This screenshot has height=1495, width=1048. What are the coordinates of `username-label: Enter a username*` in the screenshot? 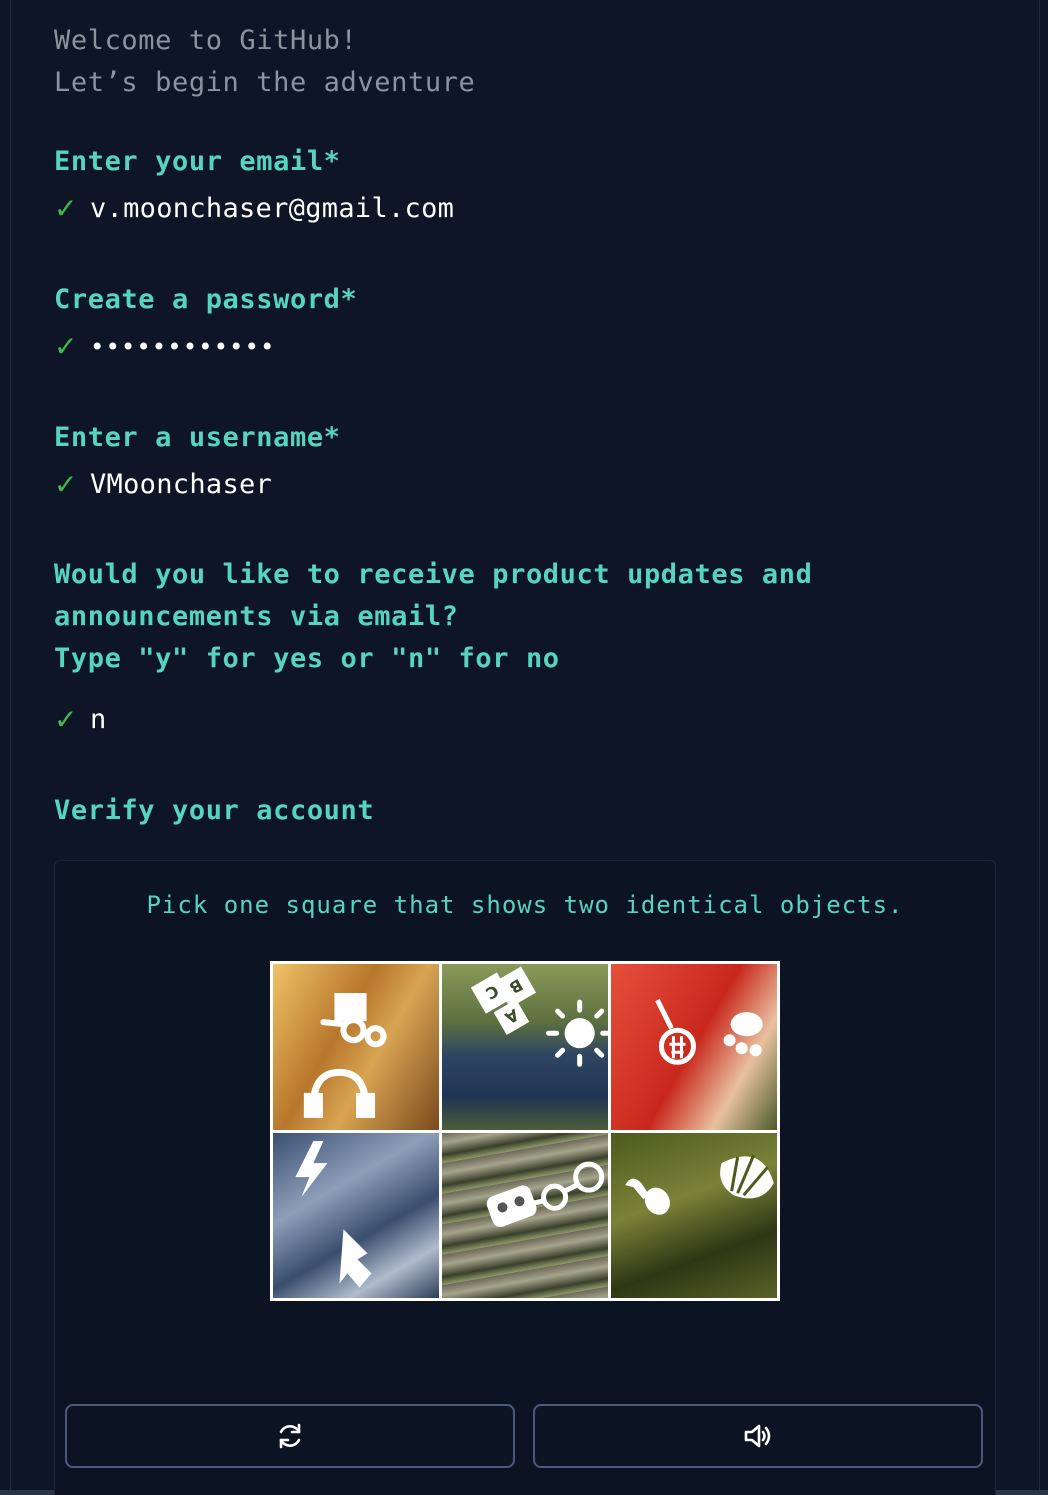 It's located at (197, 437).